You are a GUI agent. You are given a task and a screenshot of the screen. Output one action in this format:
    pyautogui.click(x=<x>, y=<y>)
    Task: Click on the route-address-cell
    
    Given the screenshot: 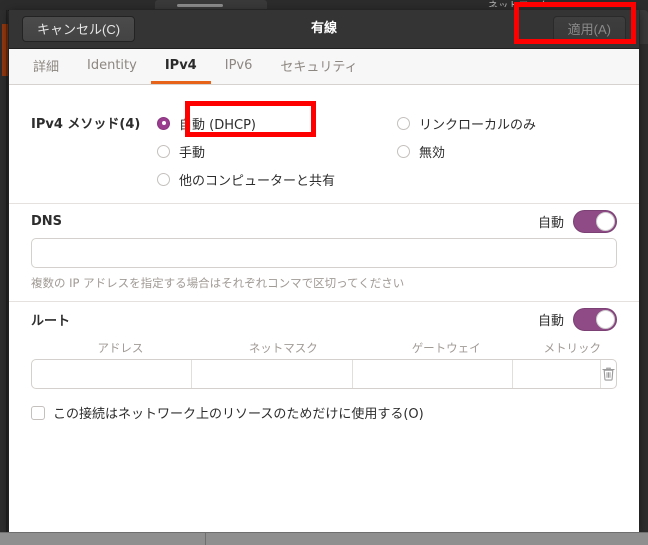 What is the action you would take?
    pyautogui.click(x=112, y=374)
    